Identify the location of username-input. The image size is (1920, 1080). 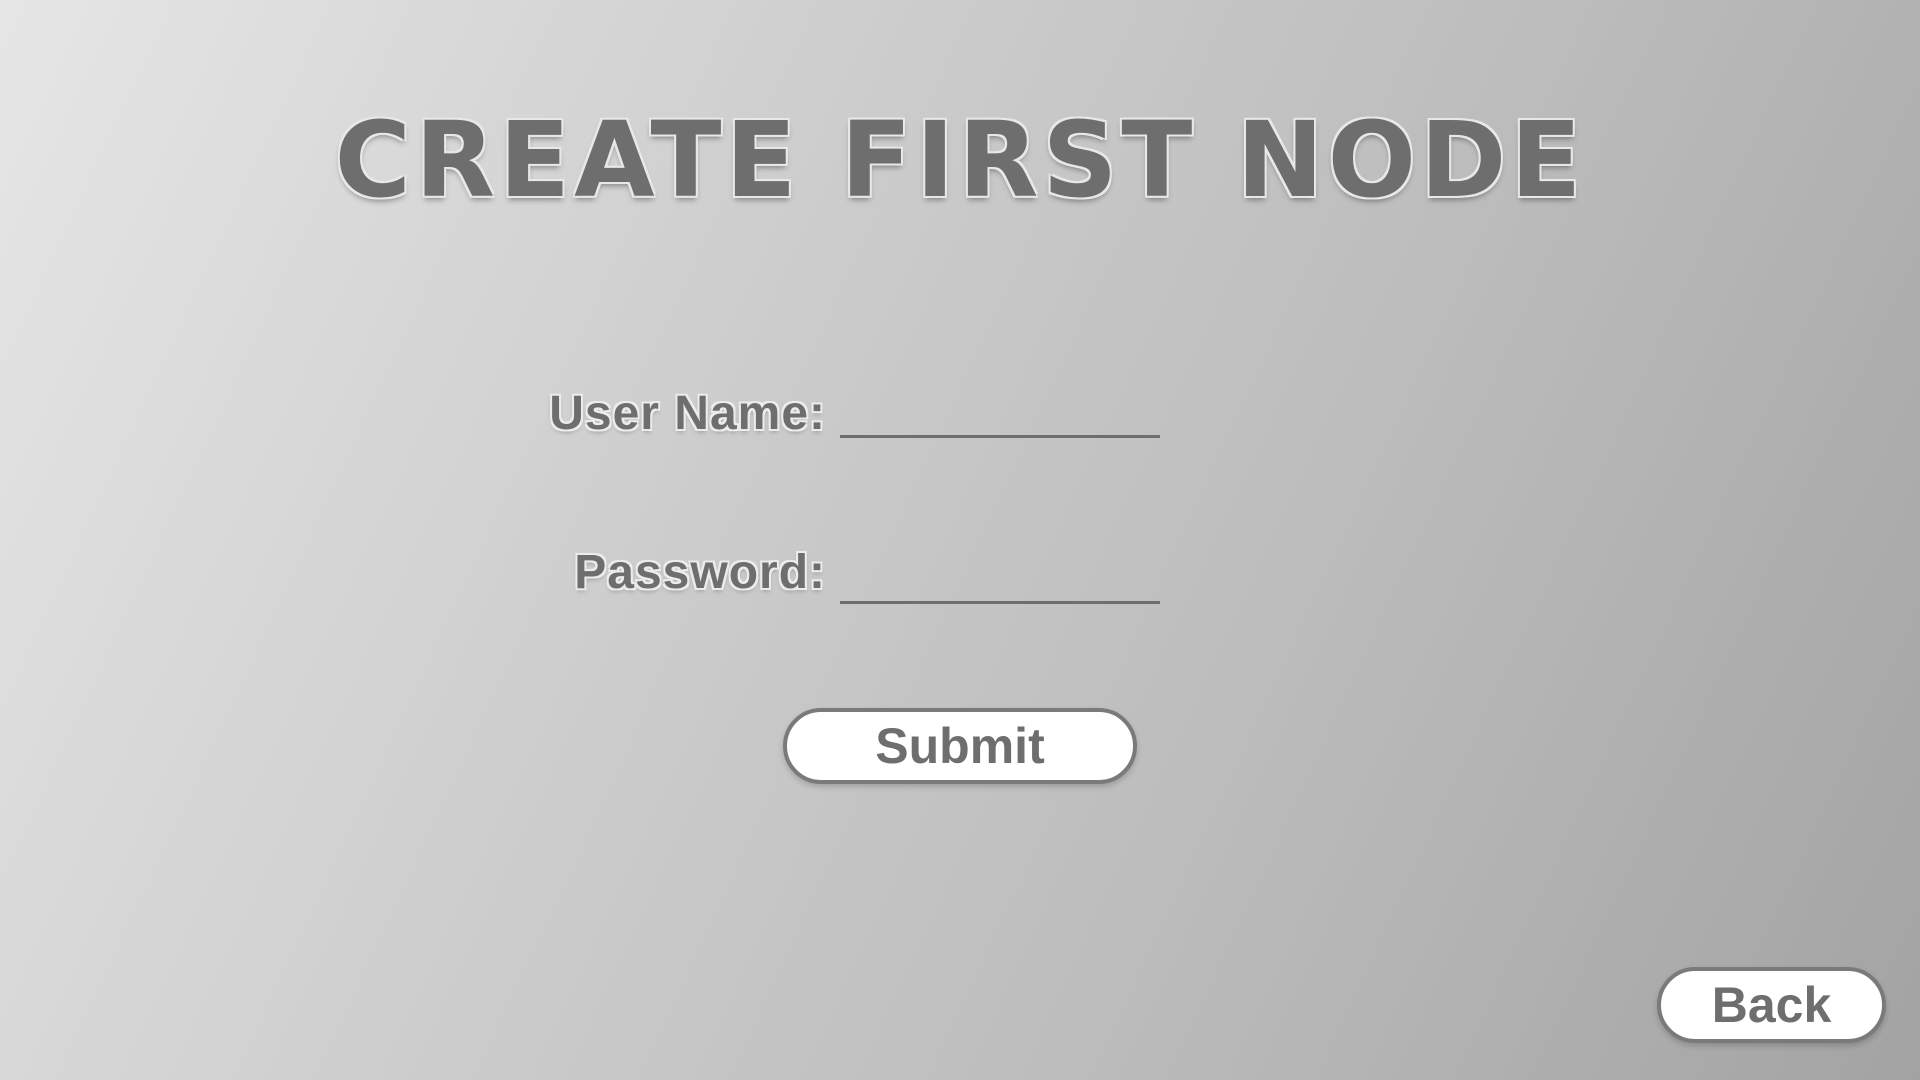
(1000, 412).